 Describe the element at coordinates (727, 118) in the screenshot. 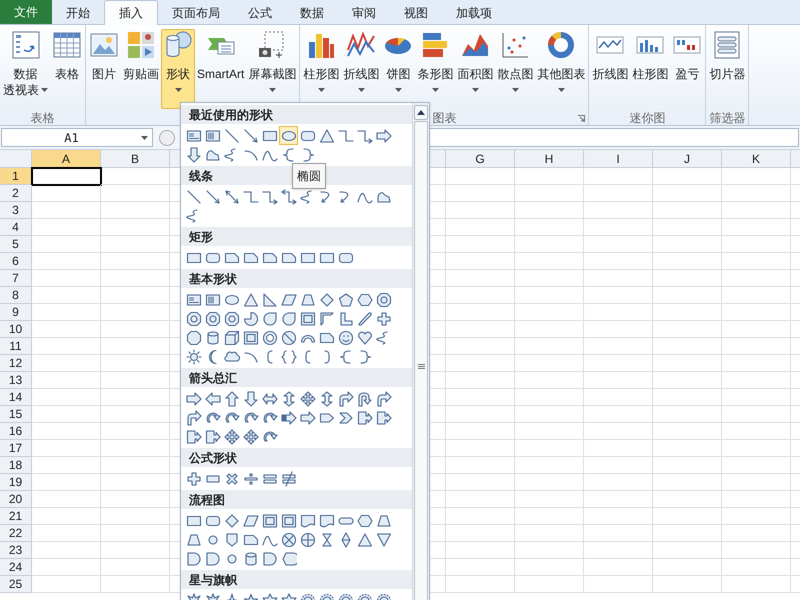

I see `group-label: 筛选器` at that location.